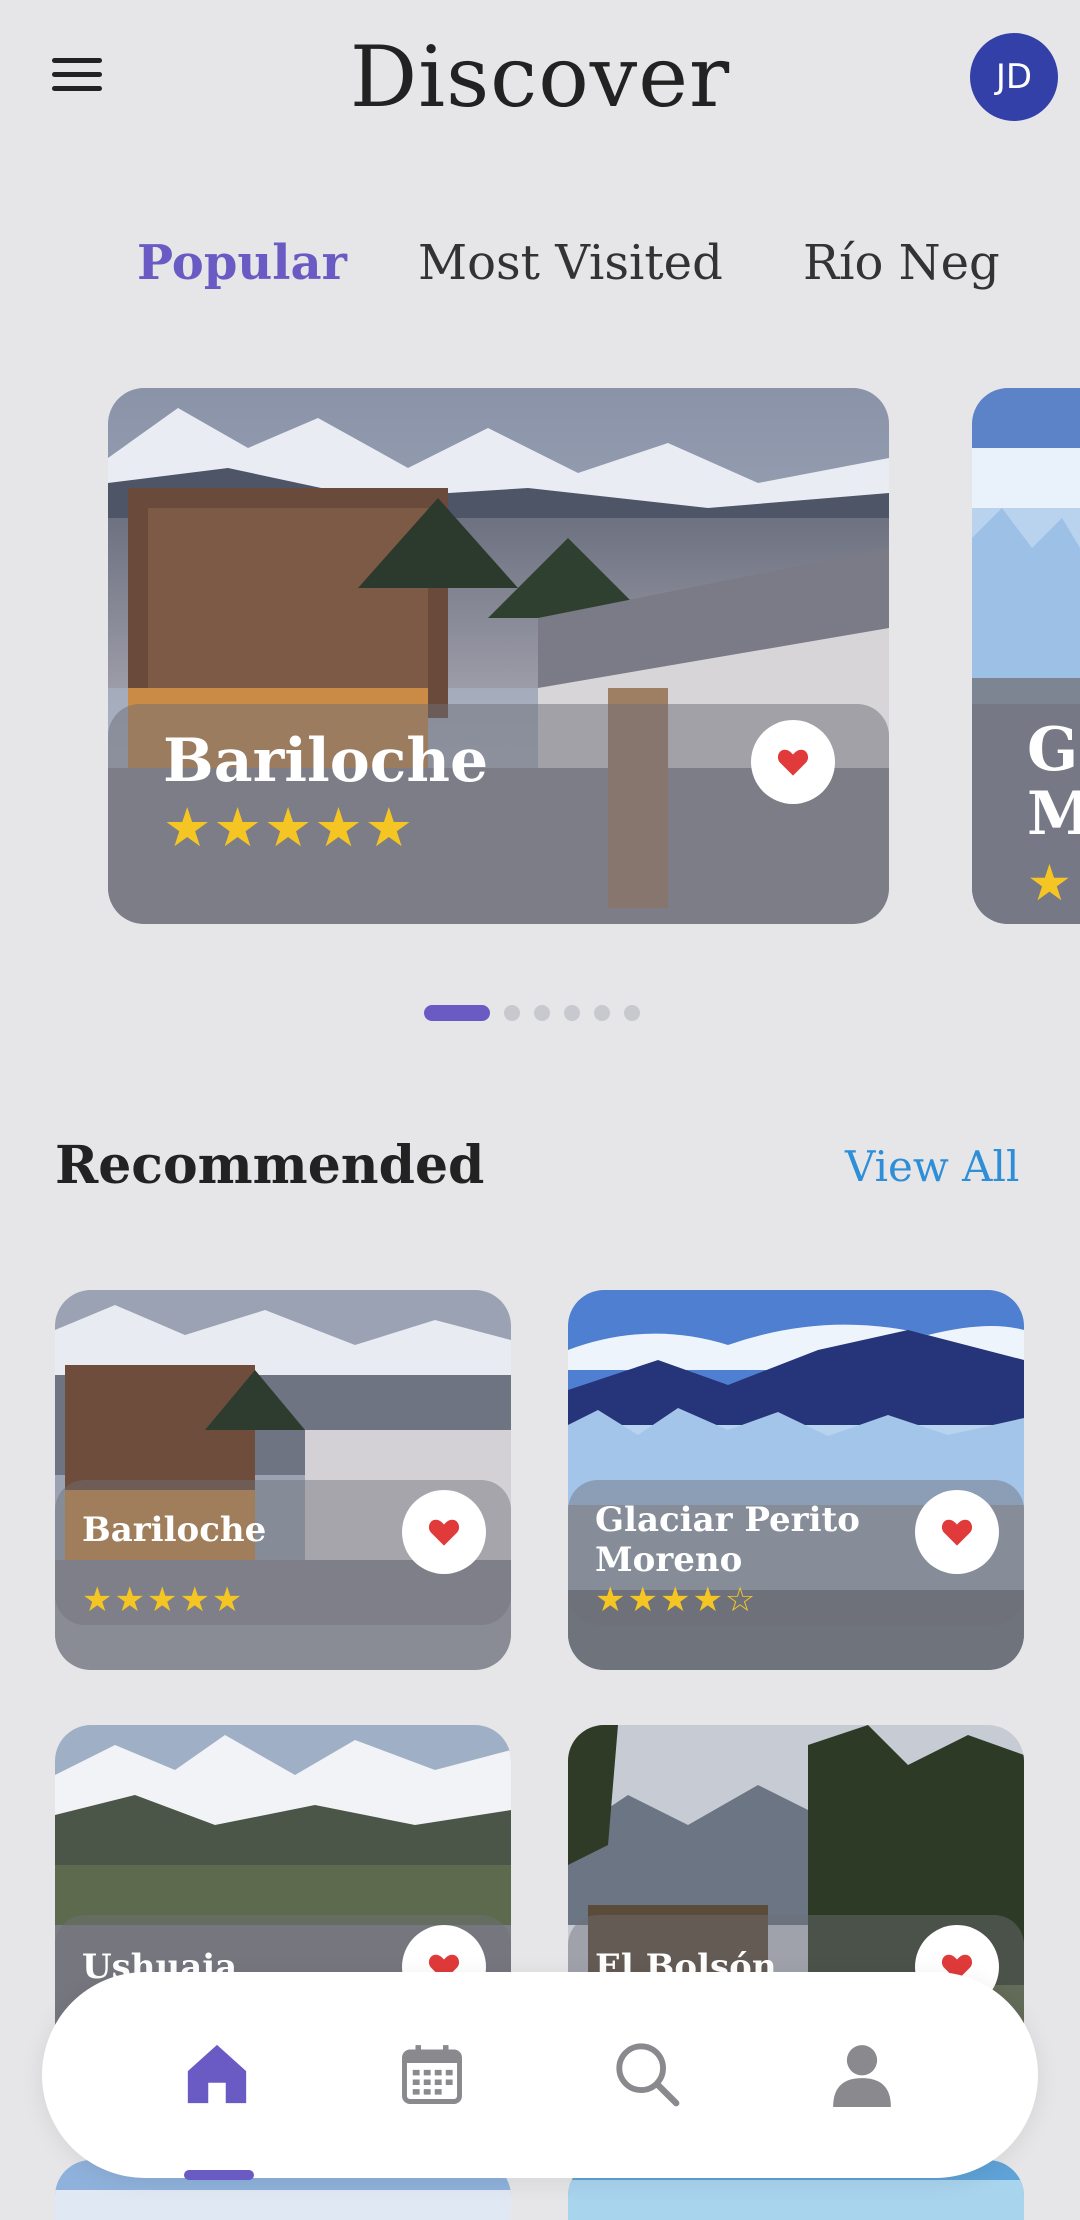  I want to click on nav-search, so click(647, 2074).